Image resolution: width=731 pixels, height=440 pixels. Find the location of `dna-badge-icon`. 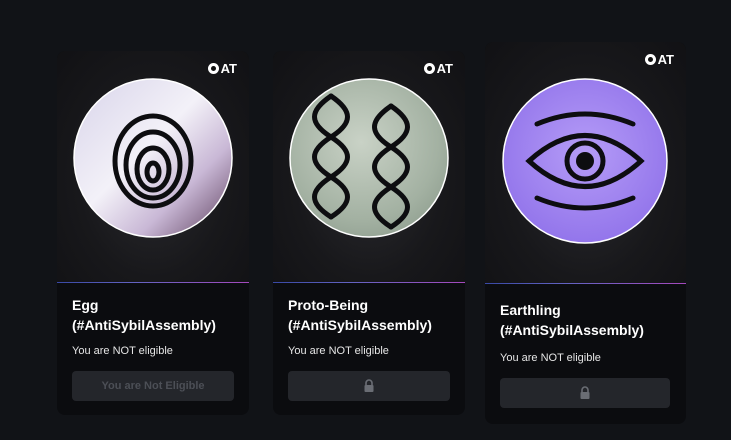

dna-badge-icon is located at coordinates (369, 158).